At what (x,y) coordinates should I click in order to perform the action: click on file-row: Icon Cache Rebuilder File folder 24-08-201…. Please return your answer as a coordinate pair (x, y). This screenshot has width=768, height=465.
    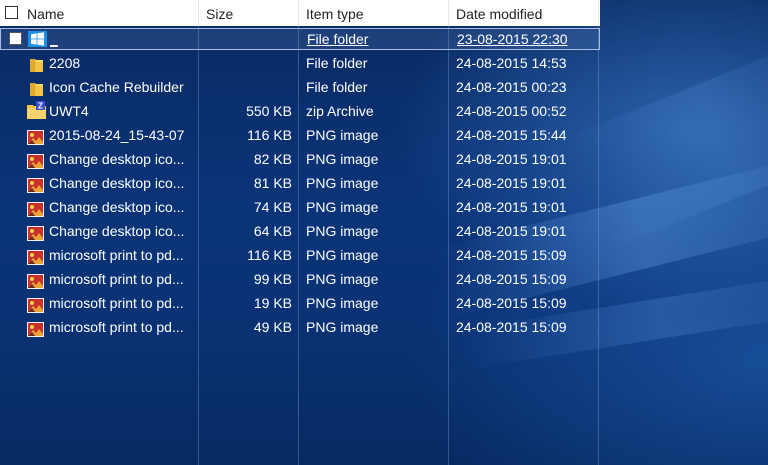
    Looking at the image, I should click on (300, 87).